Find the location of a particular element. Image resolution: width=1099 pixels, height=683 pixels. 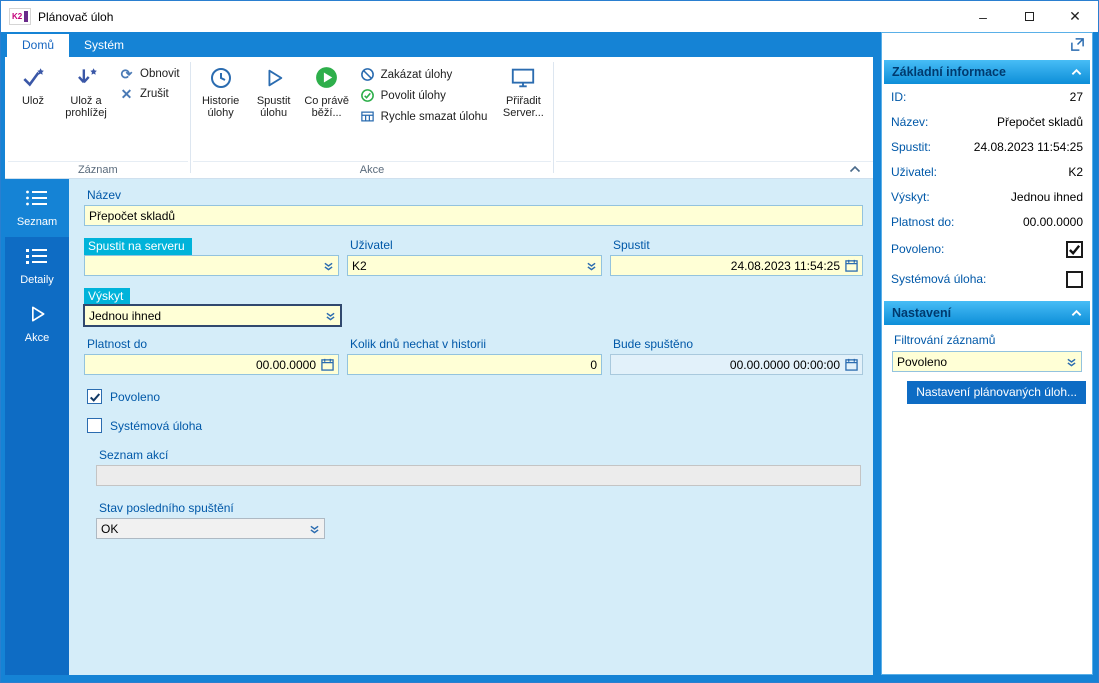

cancel-button: ✕ Zrušit is located at coordinates (149, 94).